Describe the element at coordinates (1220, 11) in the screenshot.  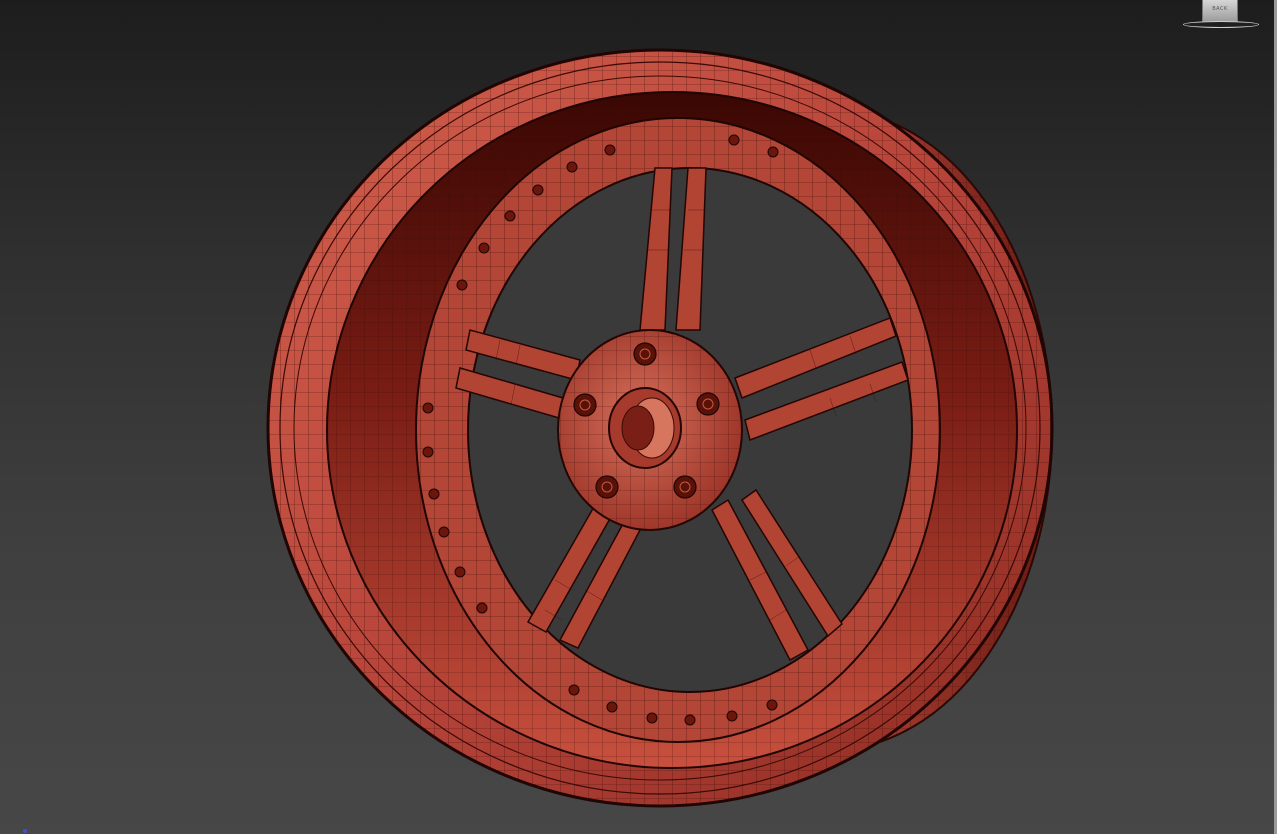
I see `viewcube-face: BACK` at that location.